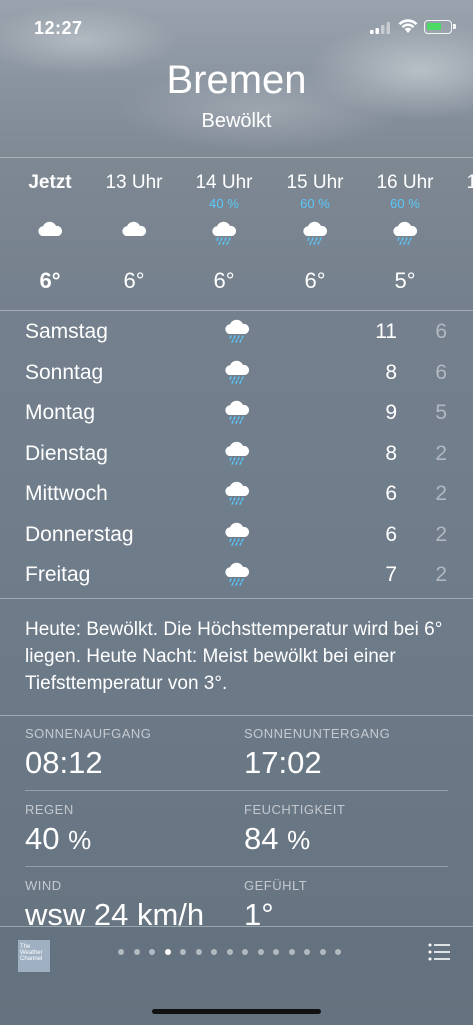 The height and width of the screenshot is (1025, 473). What do you see at coordinates (42, 838) in the screenshot?
I see `rain-number: 40` at bounding box center [42, 838].